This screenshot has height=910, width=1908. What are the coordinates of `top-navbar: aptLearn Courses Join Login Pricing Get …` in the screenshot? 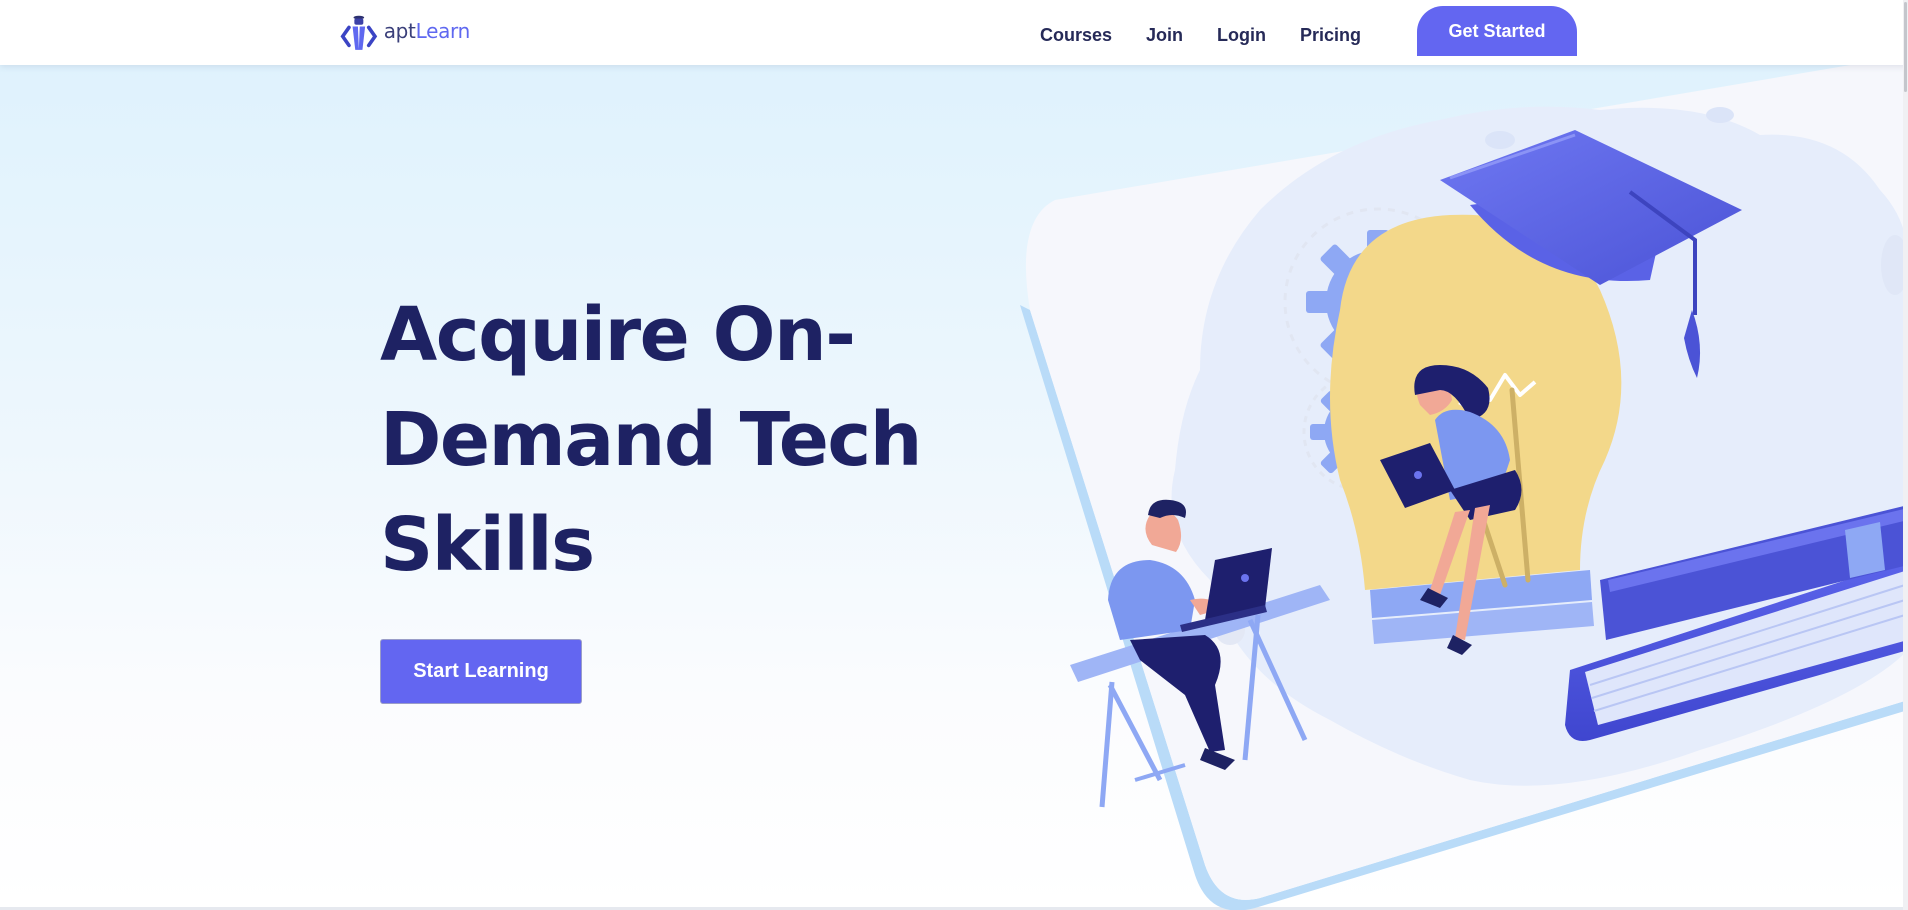 It's located at (954, 32).